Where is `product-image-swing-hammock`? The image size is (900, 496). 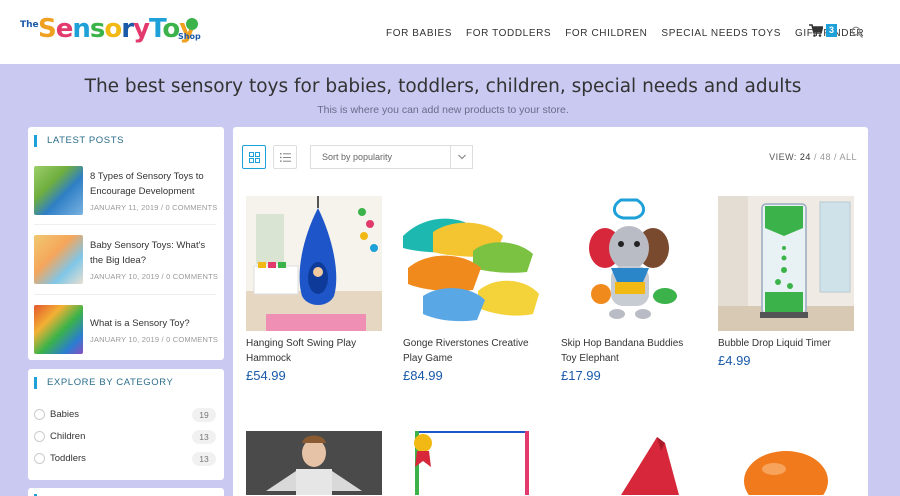
product-image-swing-hammock is located at coordinates (314, 263).